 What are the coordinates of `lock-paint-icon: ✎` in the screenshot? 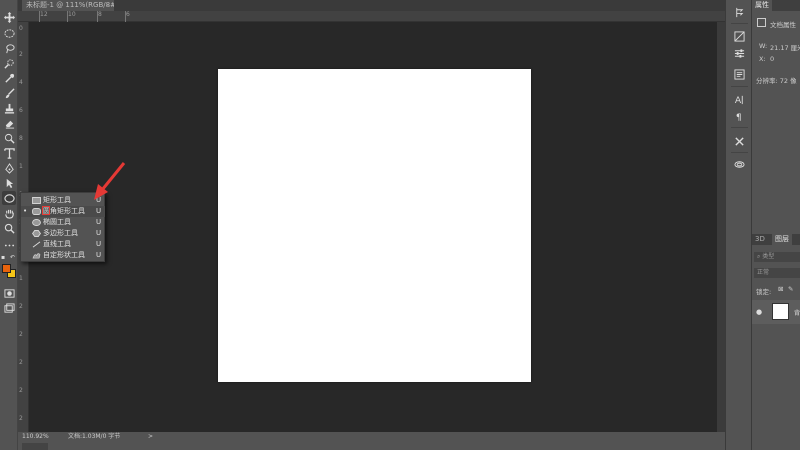 It's located at (790, 289).